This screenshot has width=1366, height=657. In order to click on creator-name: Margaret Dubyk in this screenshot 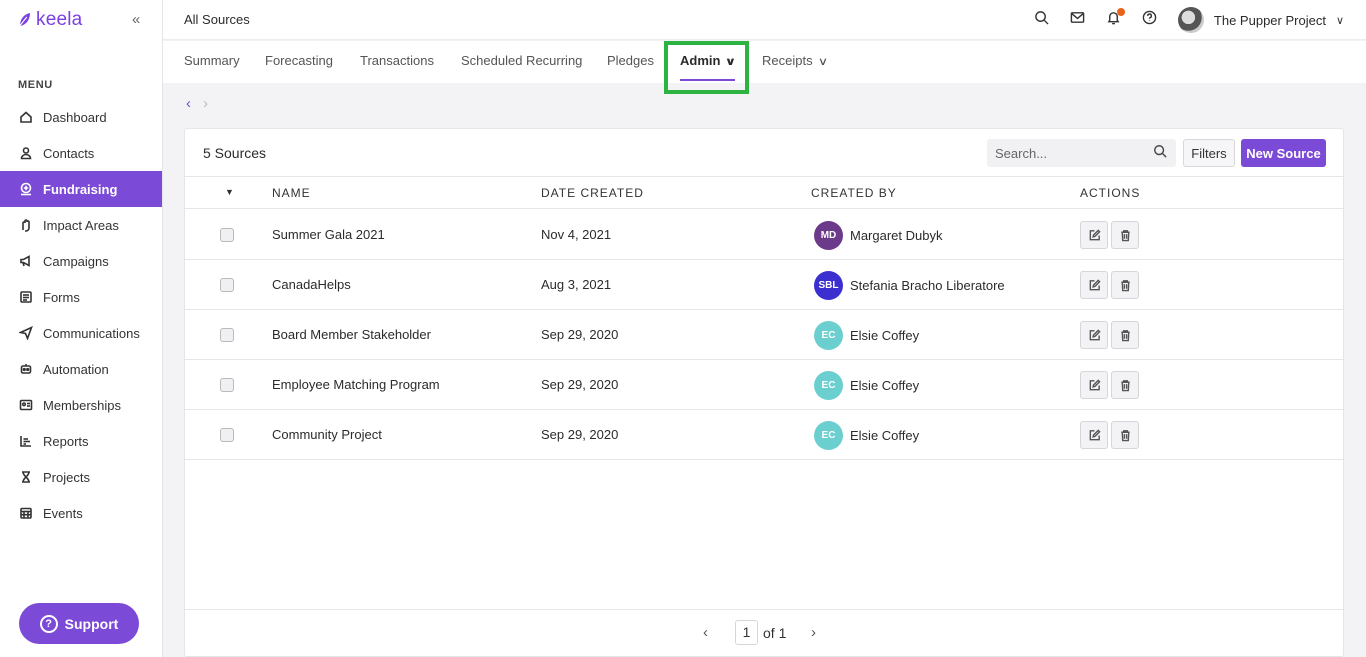, I will do `click(896, 235)`.